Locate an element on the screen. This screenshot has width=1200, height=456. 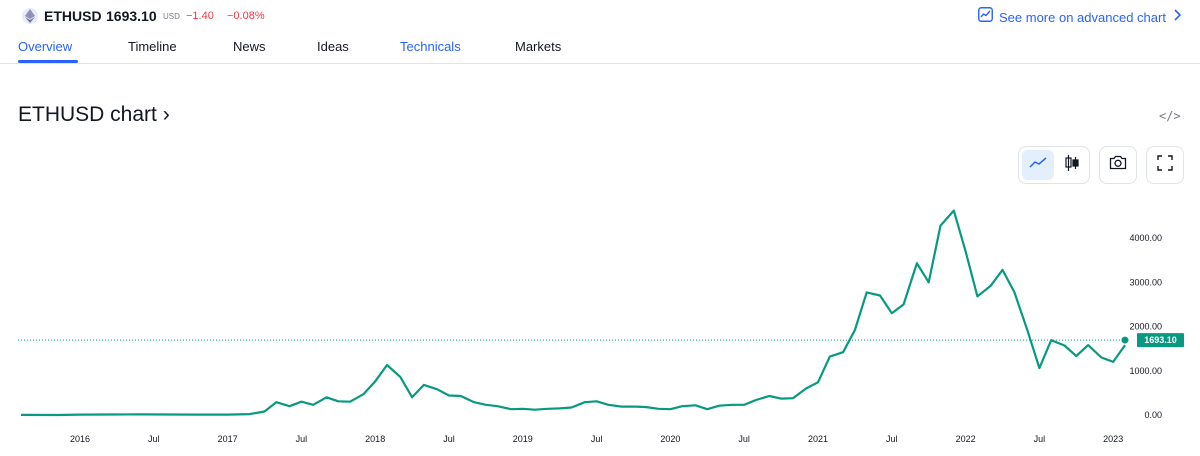
x-tick-label: 2019 is located at coordinates (523, 439).